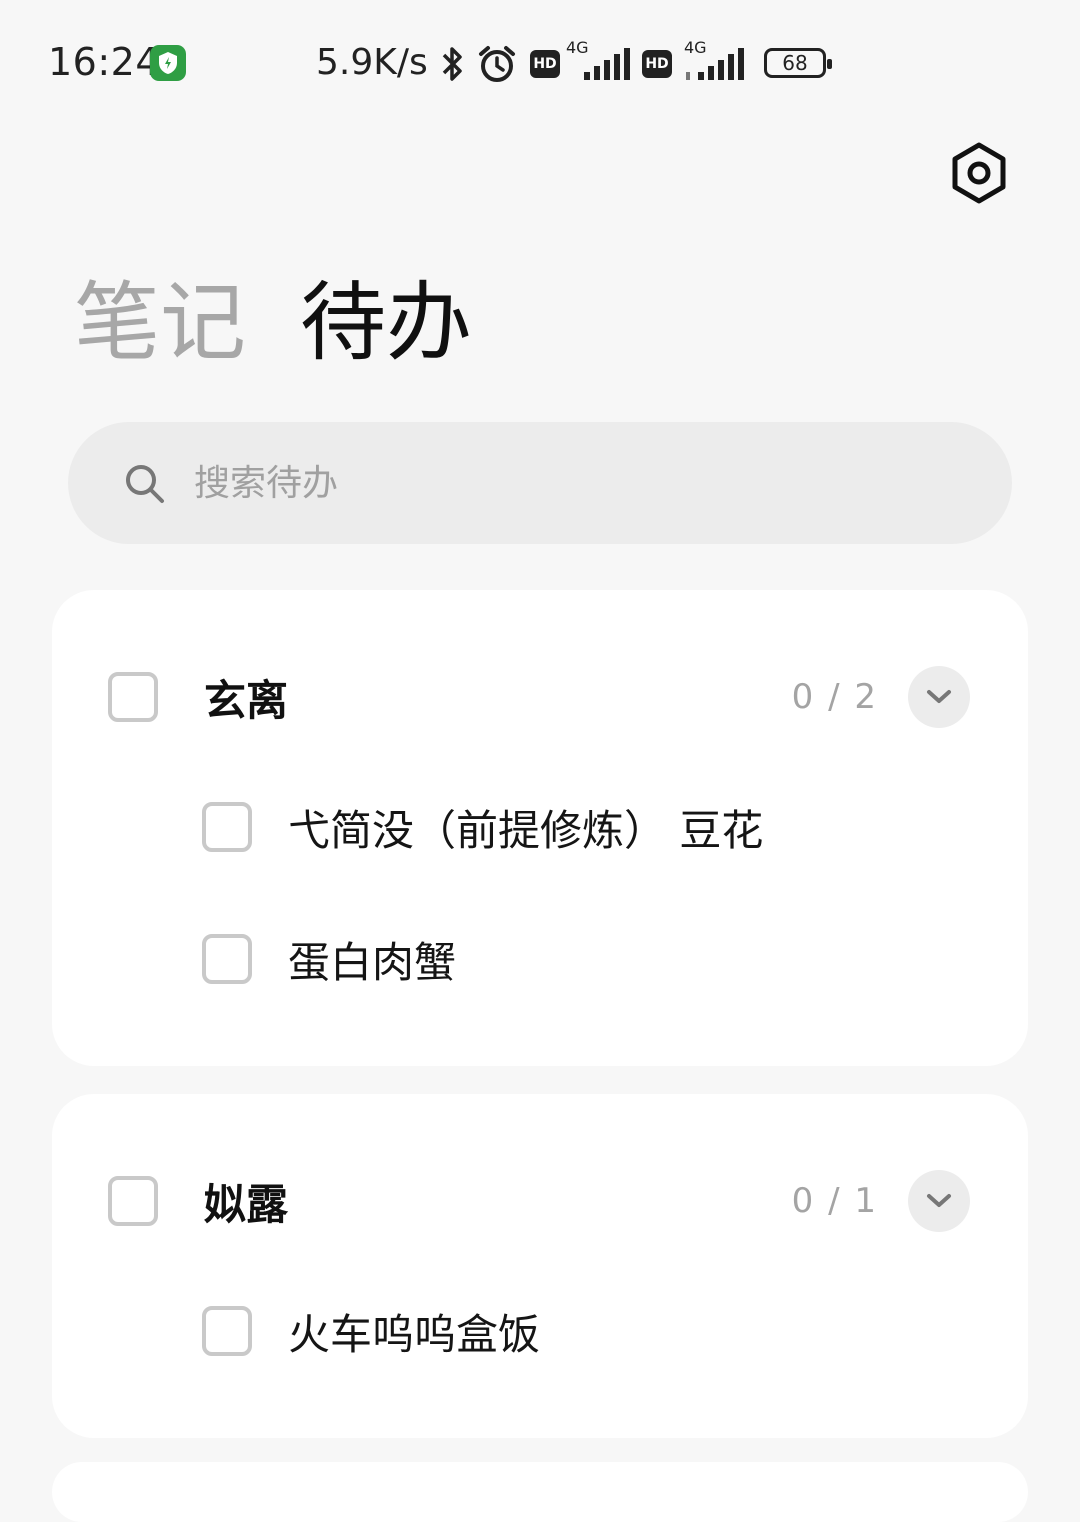 The width and height of the screenshot is (1080, 1522). I want to click on search-input, so click(492, 483).